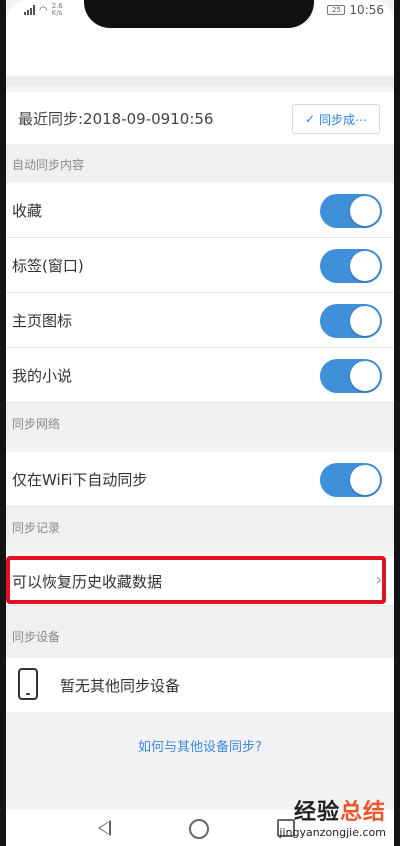 The image size is (400, 846). Describe the element at coordinates (316, 812) in the screenshot. I see `watermark-part-a: 经验` at that location.